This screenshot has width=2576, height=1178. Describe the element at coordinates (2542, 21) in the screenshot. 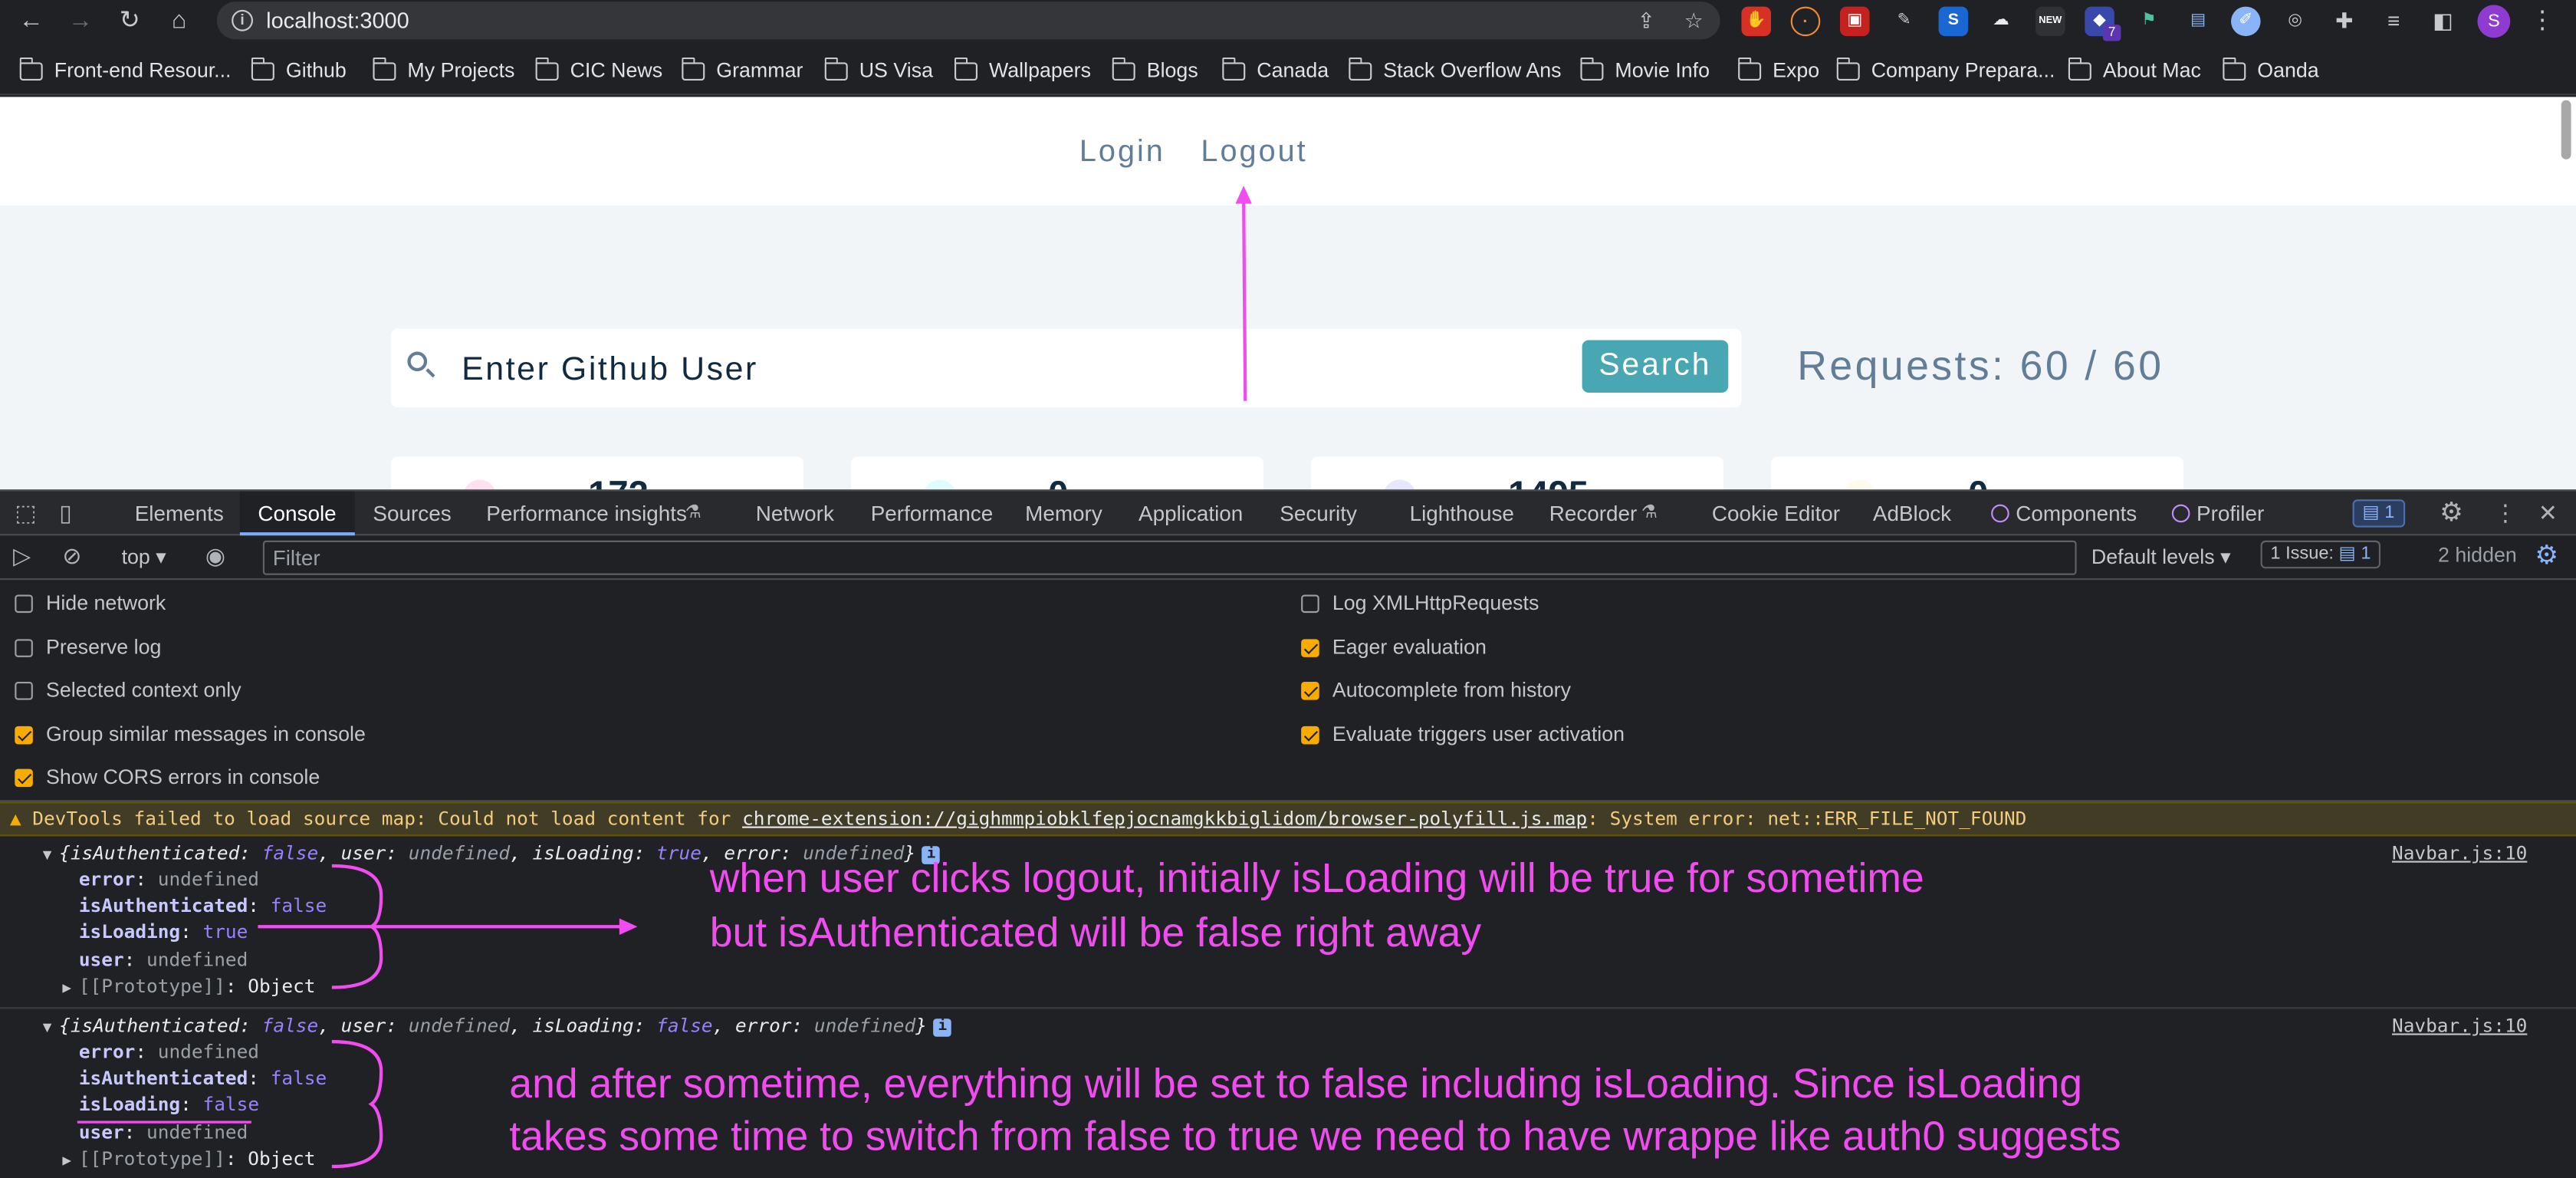

I see `chrome-menu-icon: ⋮` at that location.